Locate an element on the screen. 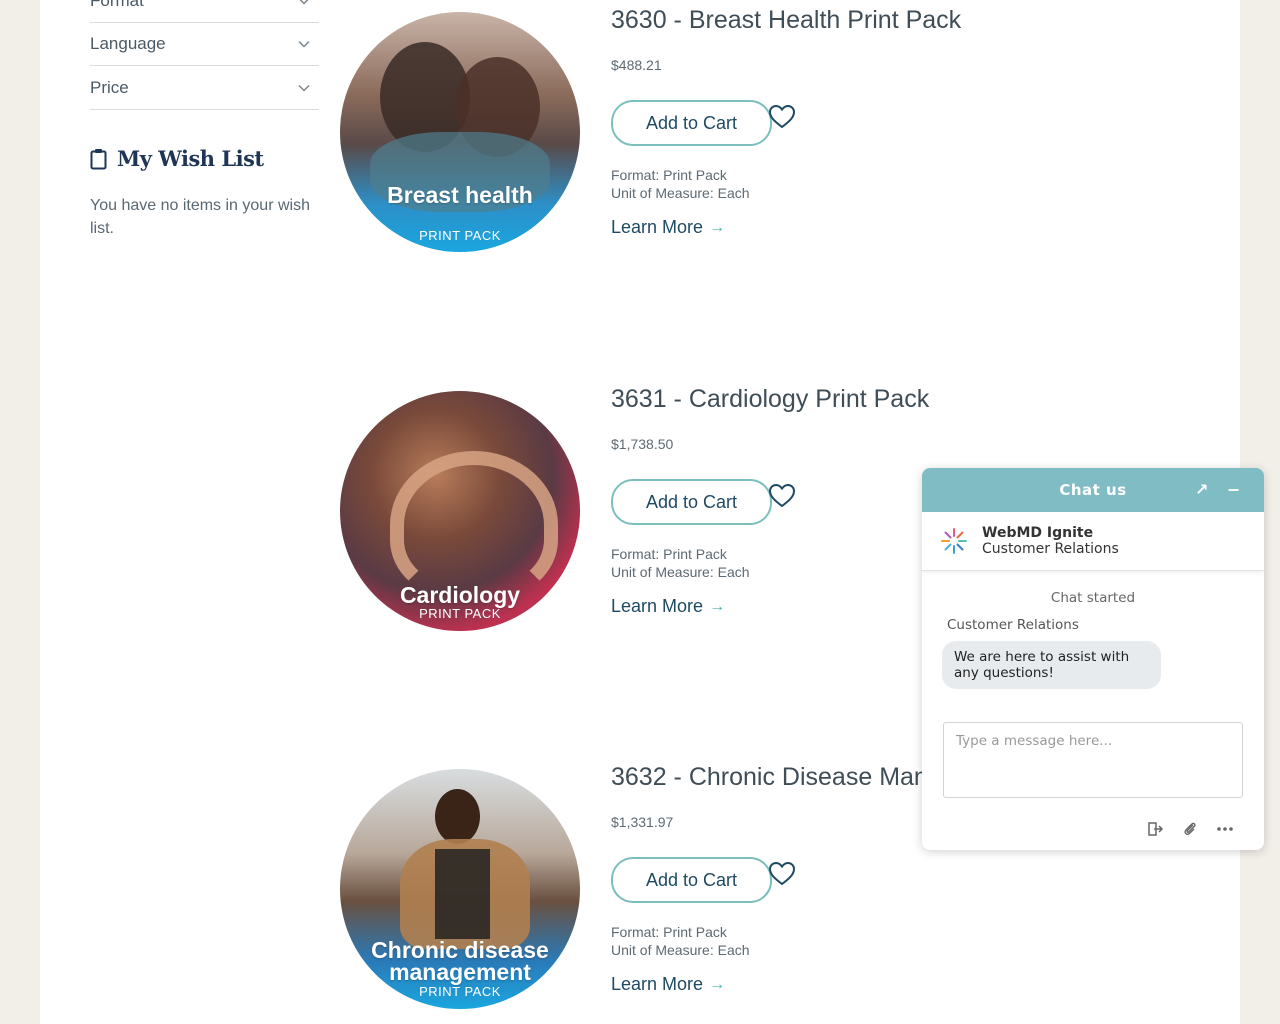 This screenshot has width=1280, height=1024. image-caption: Cardiology is located at coordinates (460, 595).